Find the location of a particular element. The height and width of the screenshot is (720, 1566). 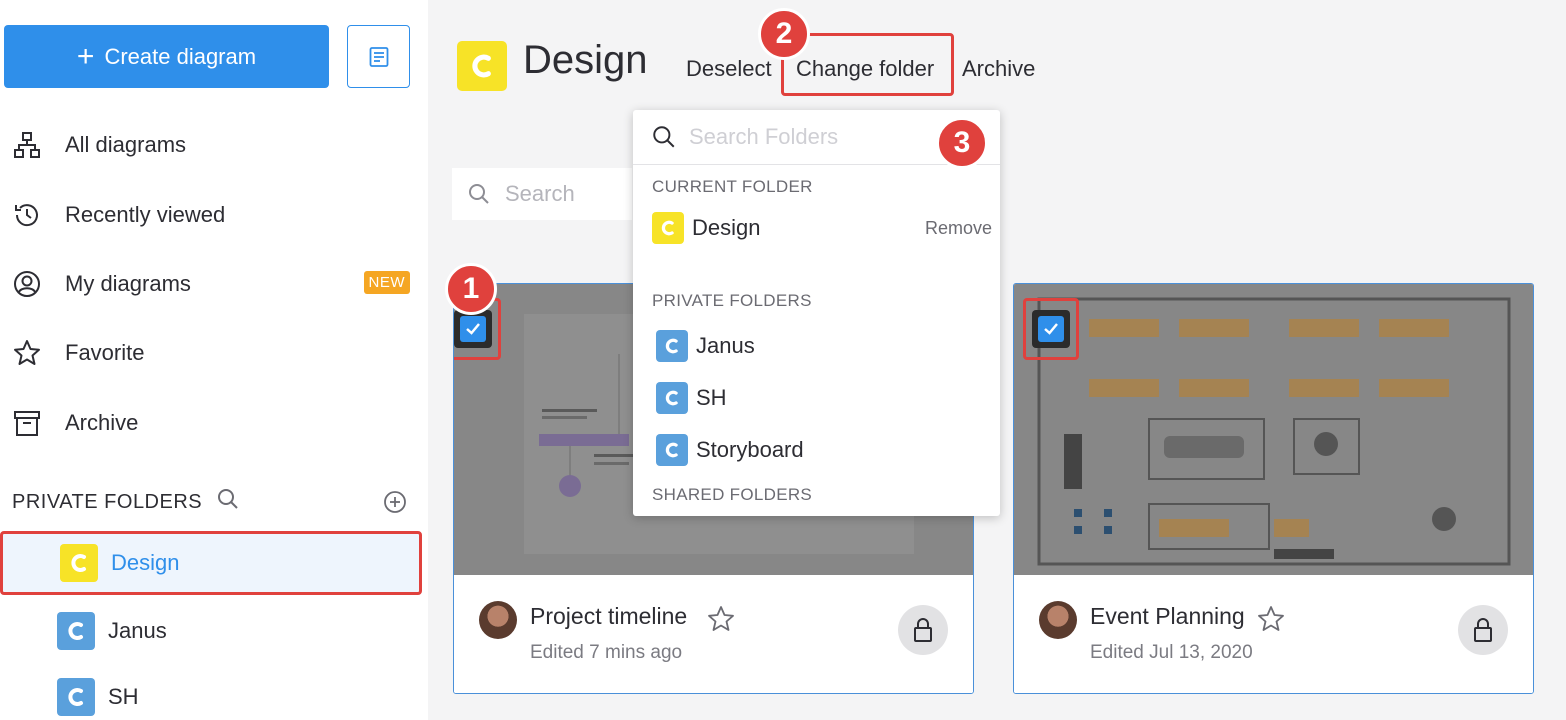

nav-label: Archive is located at coordinates (102, 422).